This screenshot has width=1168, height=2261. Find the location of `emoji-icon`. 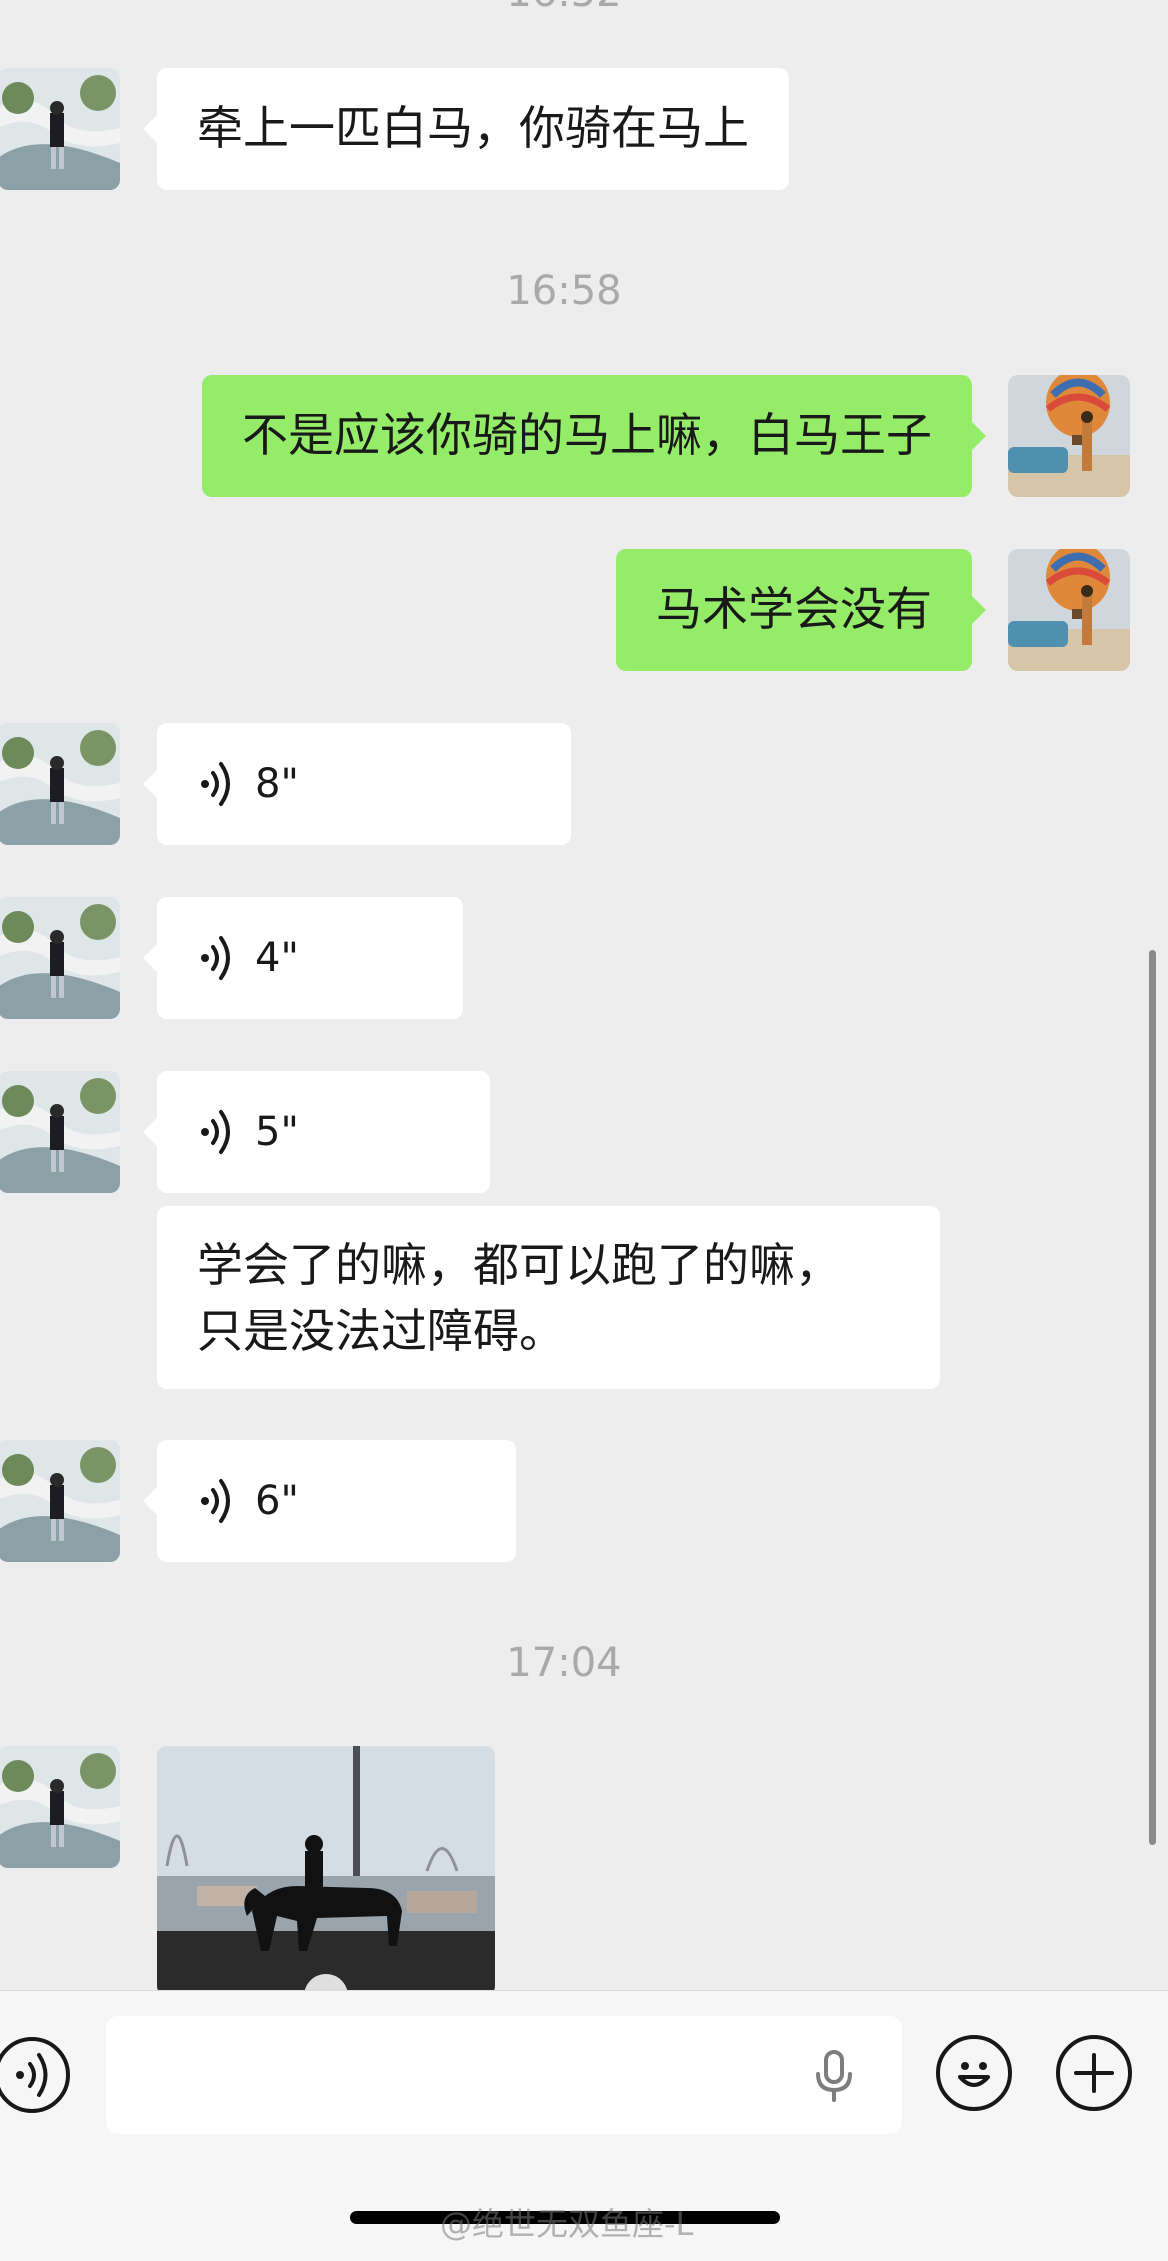

emoji-icon is located at coordinates (974, 2074).